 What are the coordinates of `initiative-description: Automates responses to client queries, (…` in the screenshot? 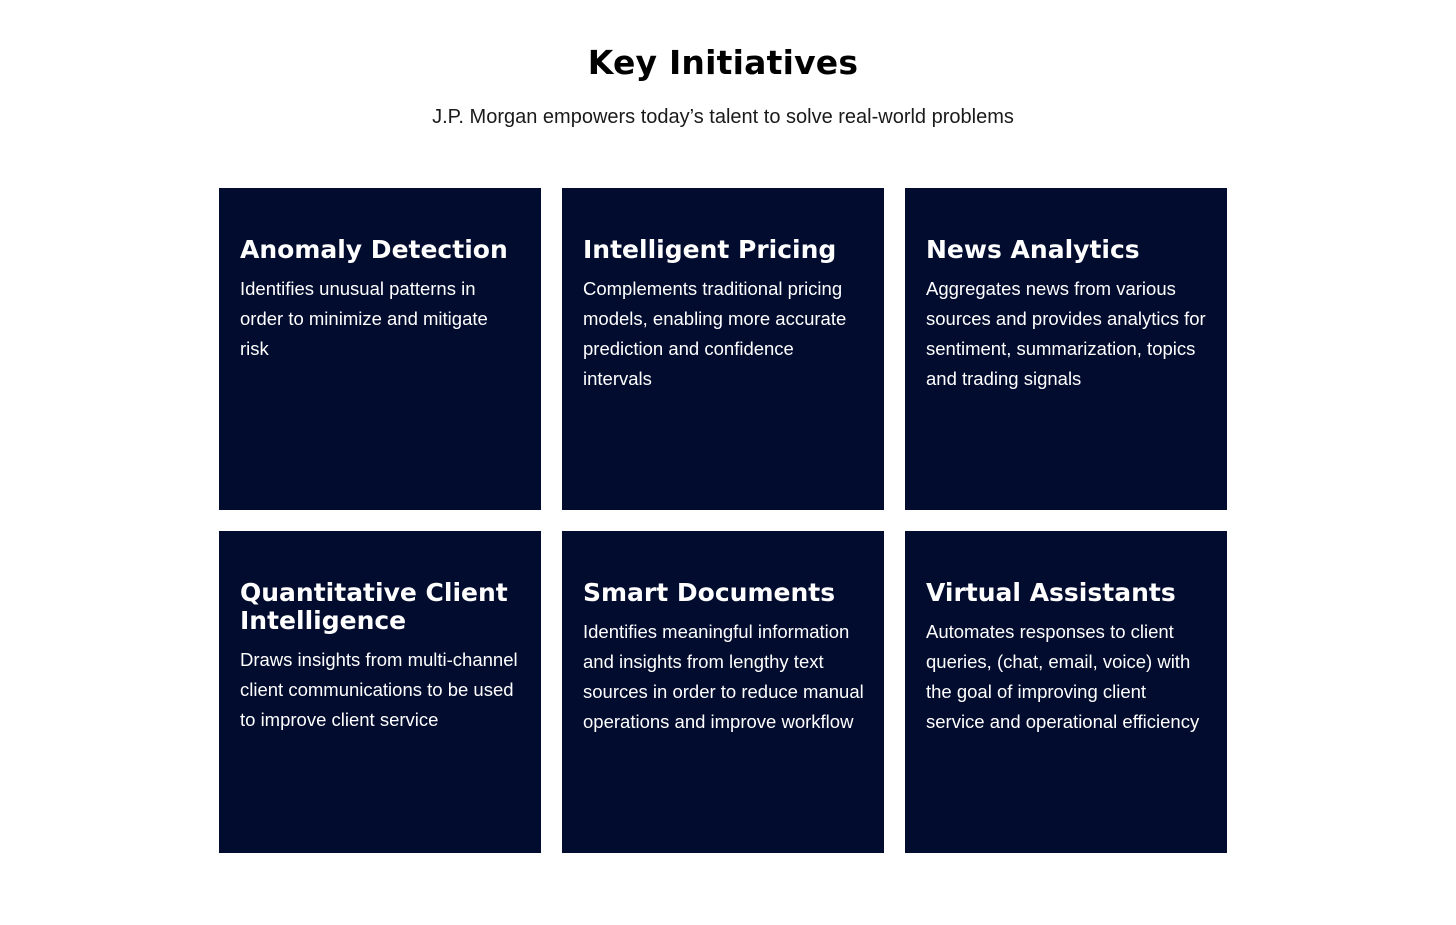 It's located at (1063, 676).